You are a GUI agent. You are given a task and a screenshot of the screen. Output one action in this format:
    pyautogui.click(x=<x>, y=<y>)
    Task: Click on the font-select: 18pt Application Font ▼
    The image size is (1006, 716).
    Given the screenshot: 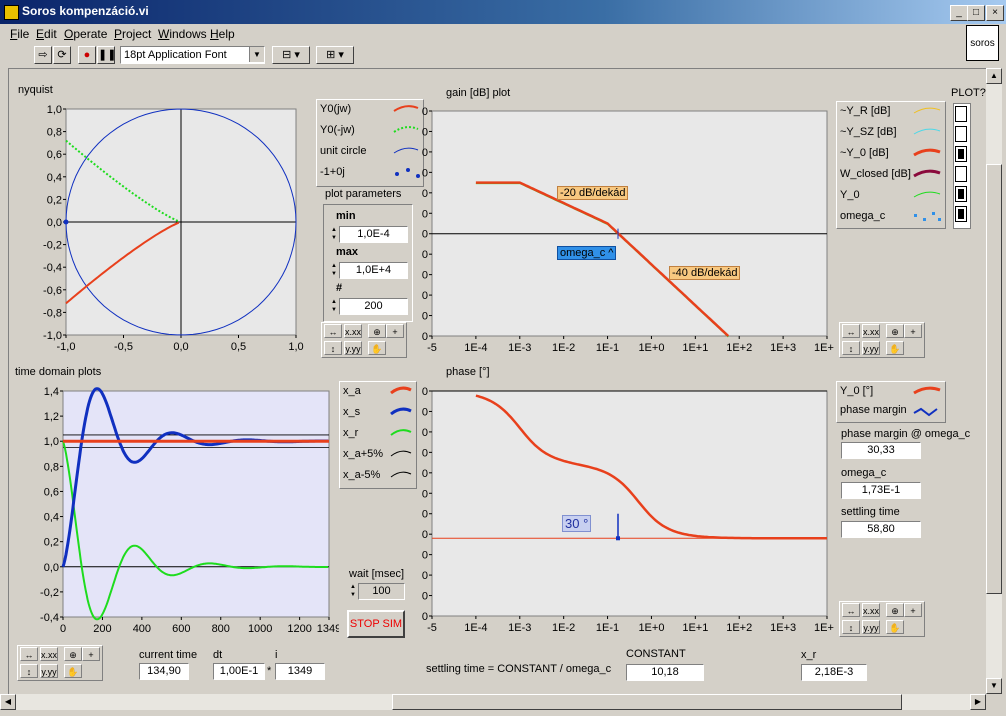 What is the action you would take?
    pyautogui.click(x=192, y=55)
    